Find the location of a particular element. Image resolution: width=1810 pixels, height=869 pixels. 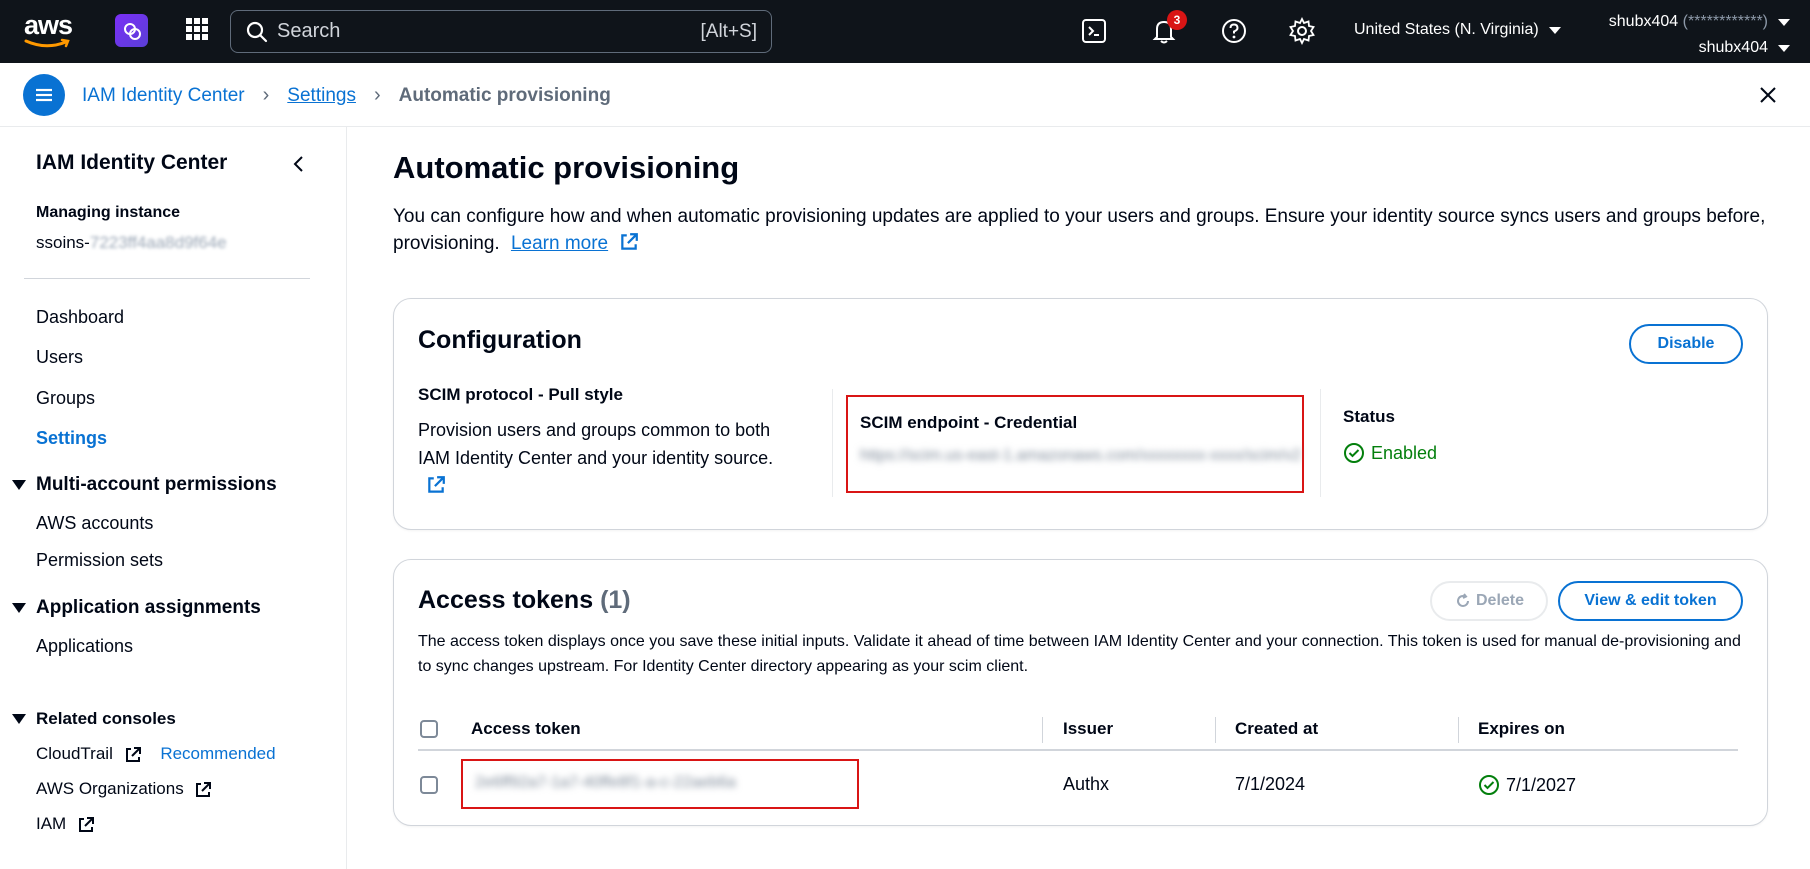

notification-badge: 3 is located at coordinates (1177, 20).